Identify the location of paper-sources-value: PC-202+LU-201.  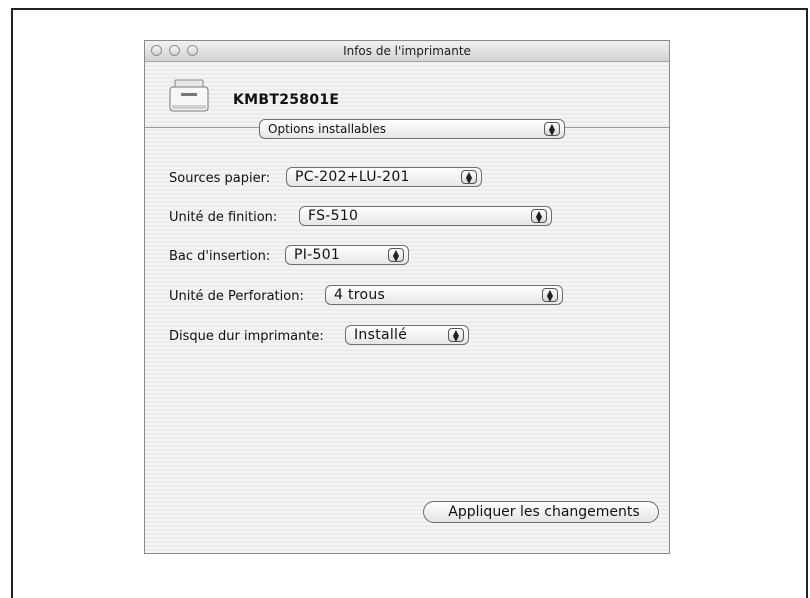
(352, 177).